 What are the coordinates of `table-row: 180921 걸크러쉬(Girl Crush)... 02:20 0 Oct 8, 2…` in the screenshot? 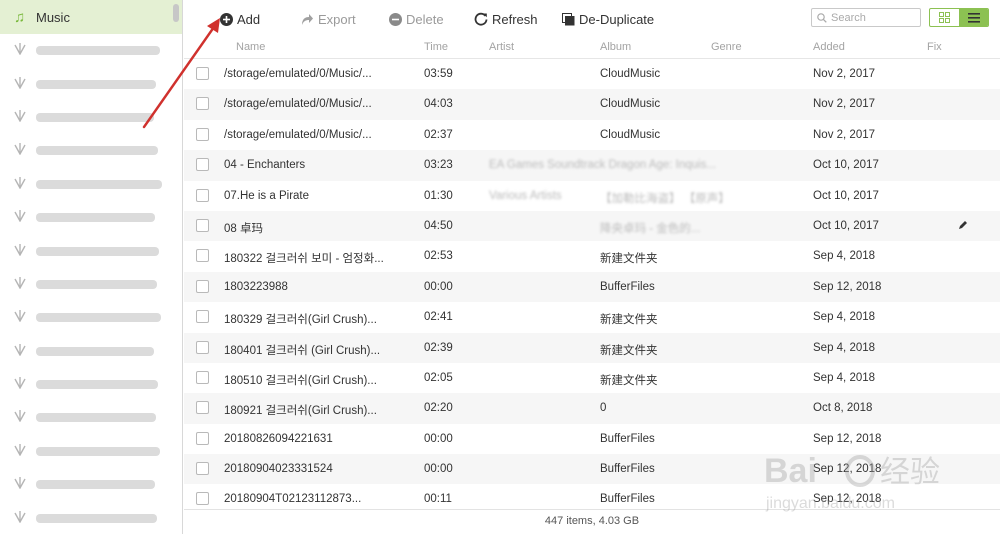 It's located at (592, 408).